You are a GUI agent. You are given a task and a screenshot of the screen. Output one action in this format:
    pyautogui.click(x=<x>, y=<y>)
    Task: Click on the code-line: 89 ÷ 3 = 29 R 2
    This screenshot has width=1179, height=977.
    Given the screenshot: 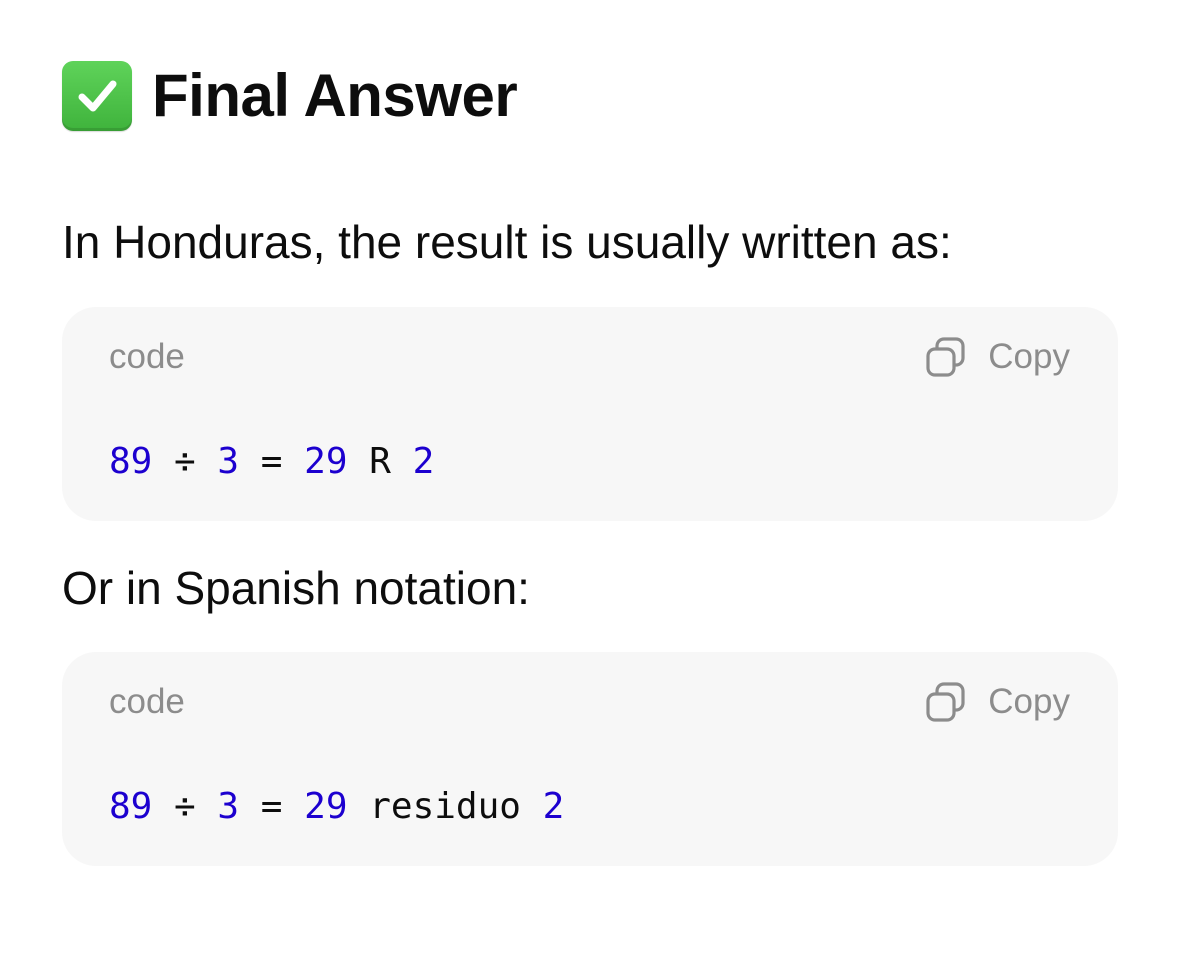 What is the action you would take?
    pyautogui.click(x=271, y=462)
    